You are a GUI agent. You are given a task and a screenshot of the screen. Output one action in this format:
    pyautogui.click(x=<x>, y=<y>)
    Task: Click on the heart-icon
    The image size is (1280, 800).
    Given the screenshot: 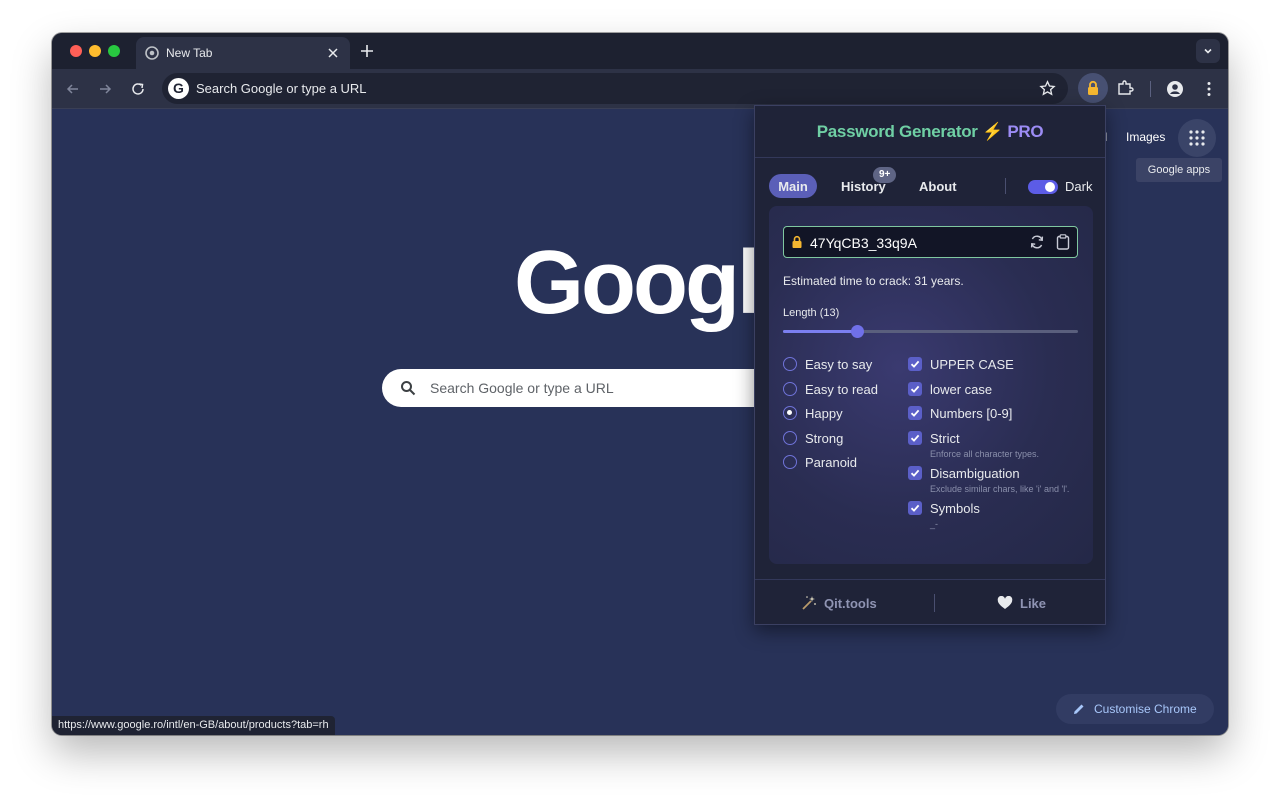 What is the action you would take?
    pyautogui.click(x=1005, y=602)
    